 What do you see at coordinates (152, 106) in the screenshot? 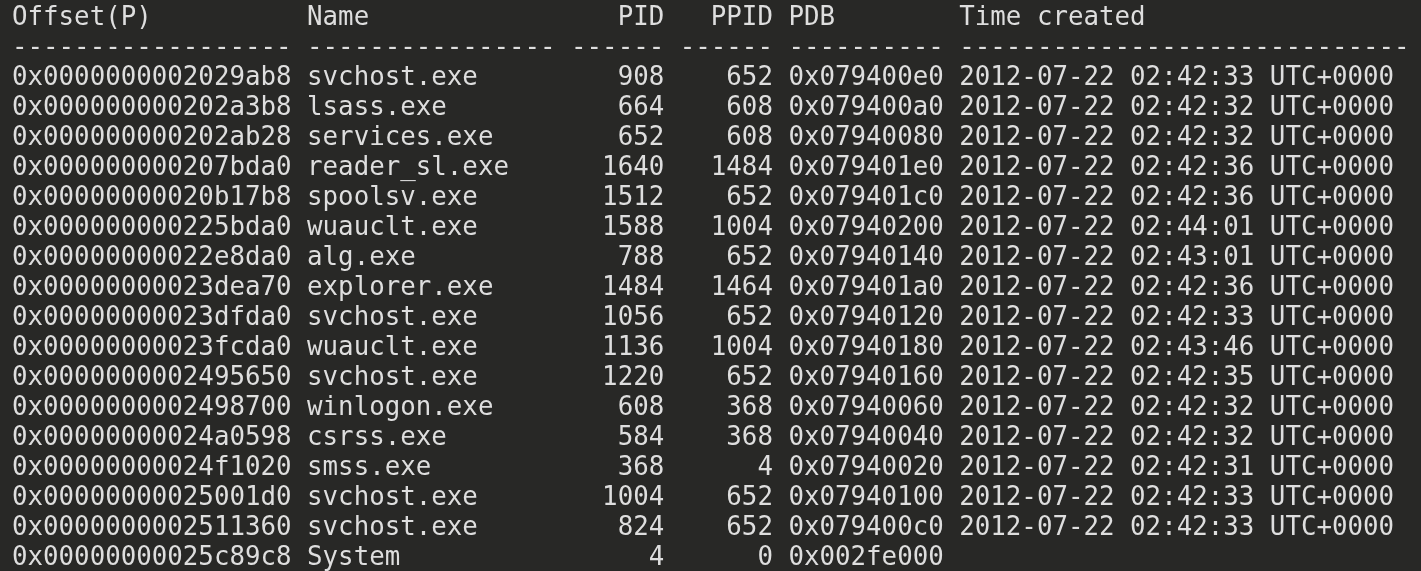
I see `table-cell: 0x000000000202a3b8` at bounding box center [152, 106].